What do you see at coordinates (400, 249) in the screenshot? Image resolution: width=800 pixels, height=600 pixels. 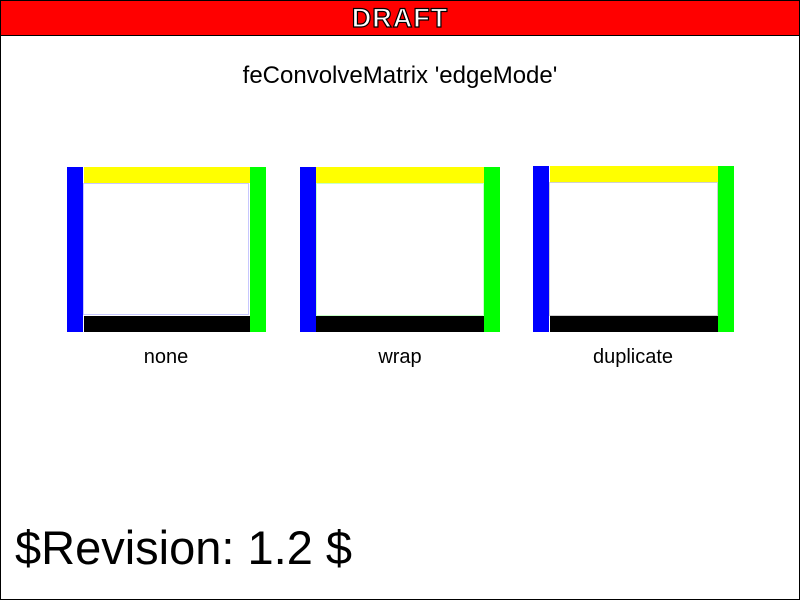 I see `panel-wrap-inner-border` at bounding box center [400, 249].